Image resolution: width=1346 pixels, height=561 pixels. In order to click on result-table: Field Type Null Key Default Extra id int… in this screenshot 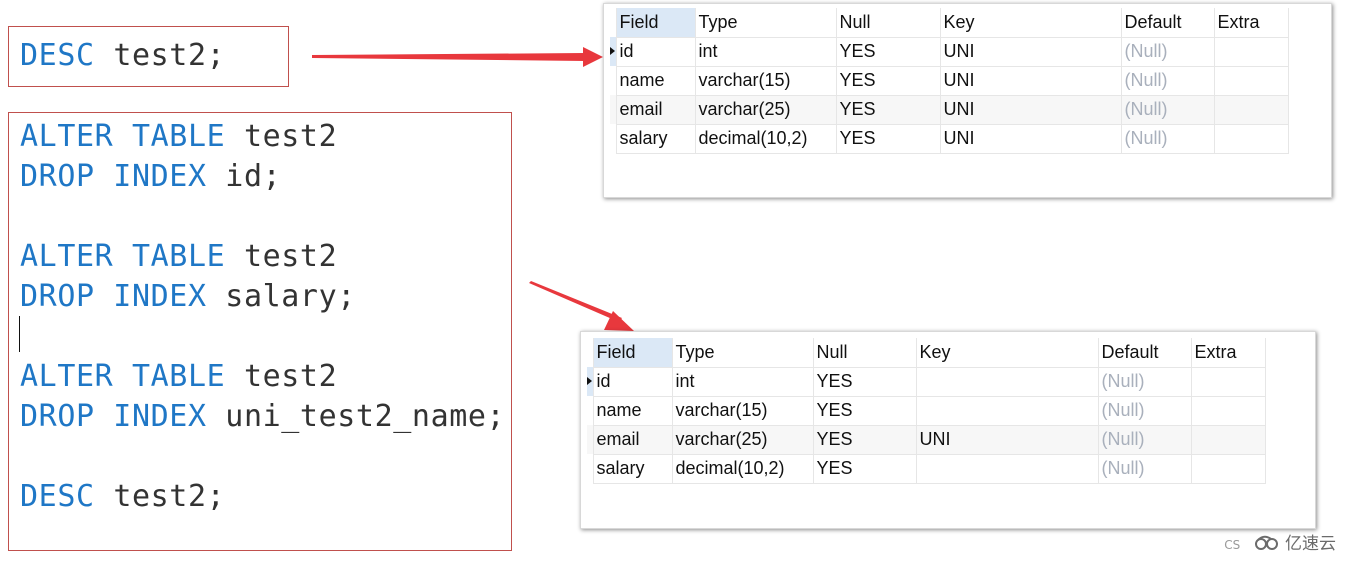, I will do `click(949, 81)`.